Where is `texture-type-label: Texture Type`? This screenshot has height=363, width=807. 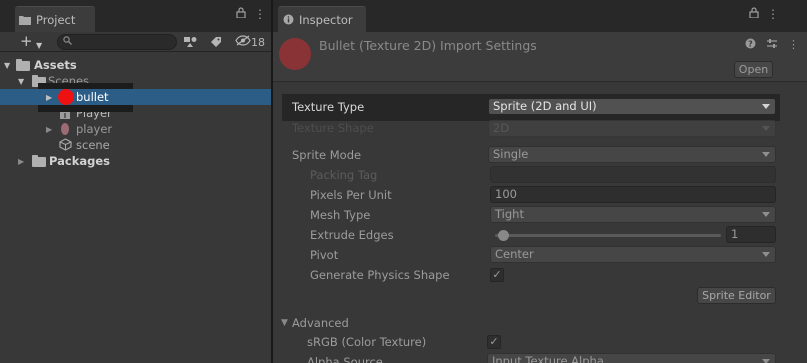
texture-type-label: Texture Type is located at coordinates (328, 107).